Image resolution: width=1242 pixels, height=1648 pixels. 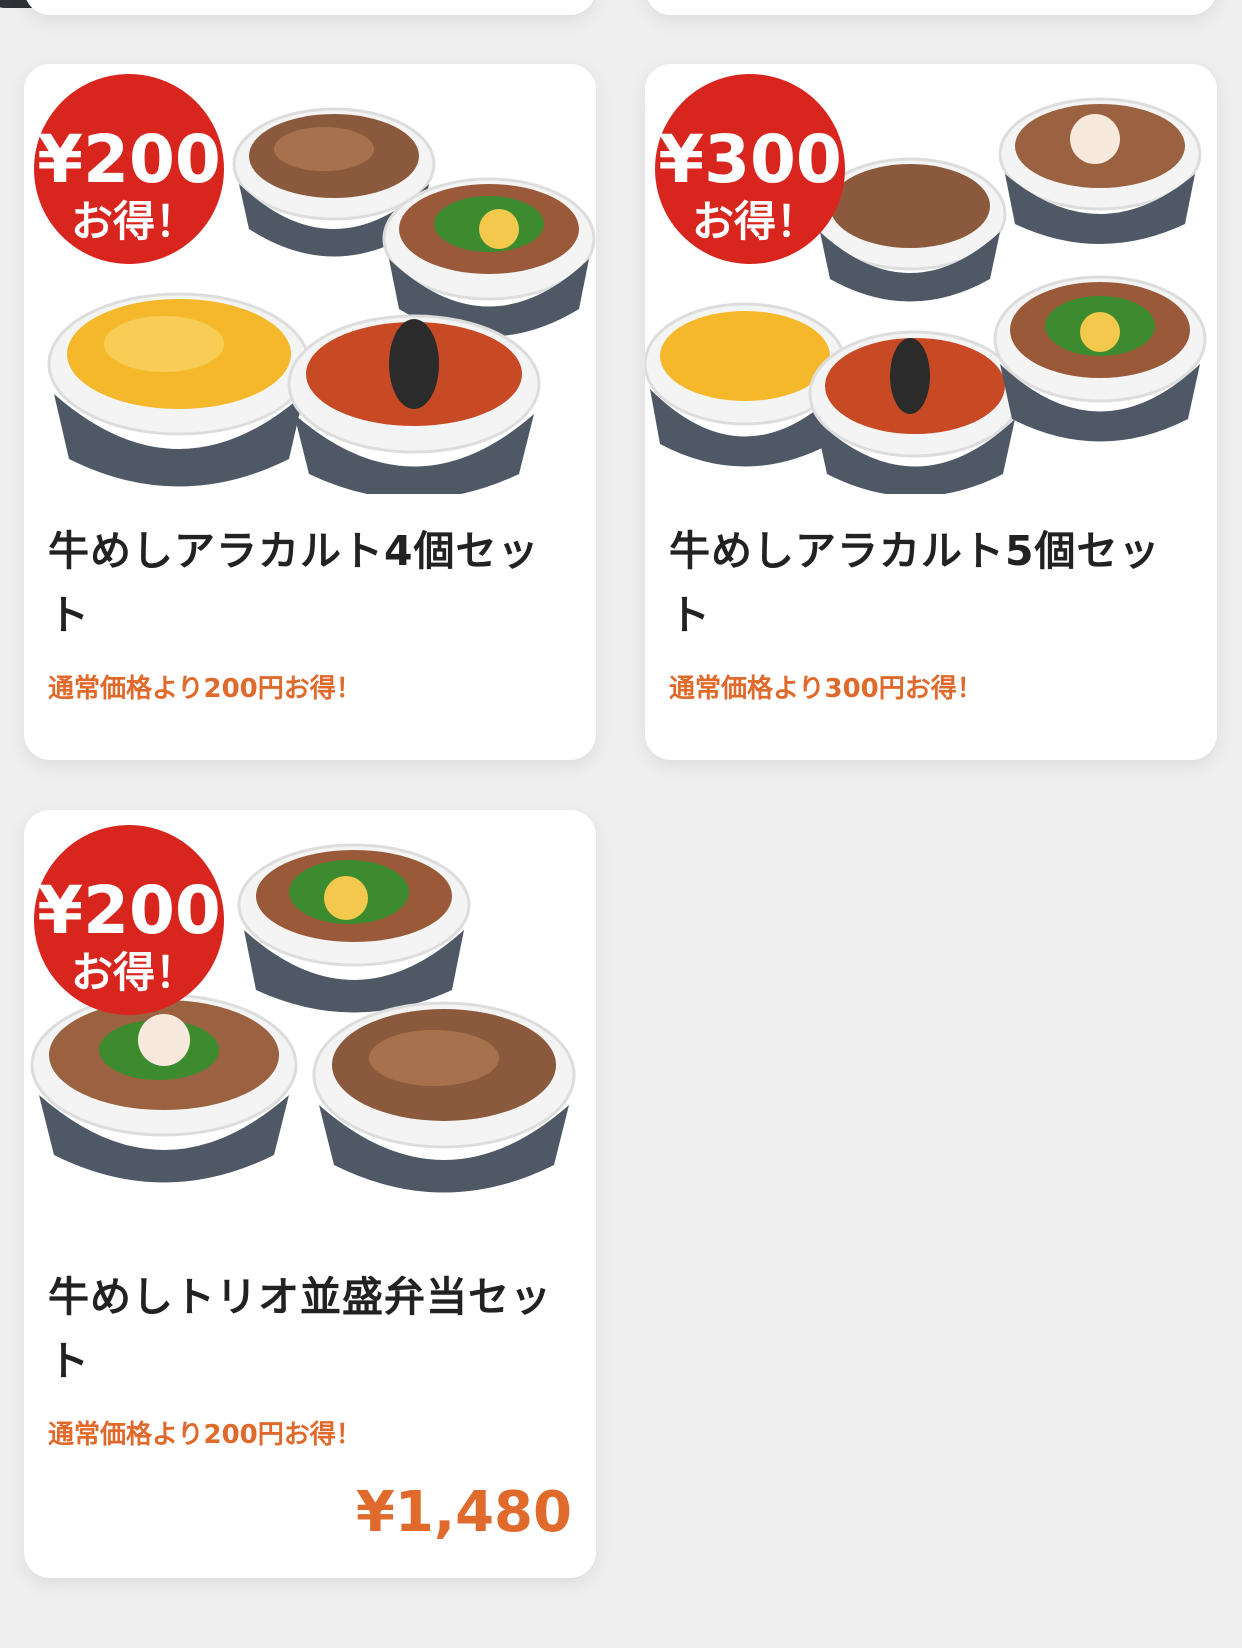 I want to click on cheese-bowl-image, so click(x=179, y=389).